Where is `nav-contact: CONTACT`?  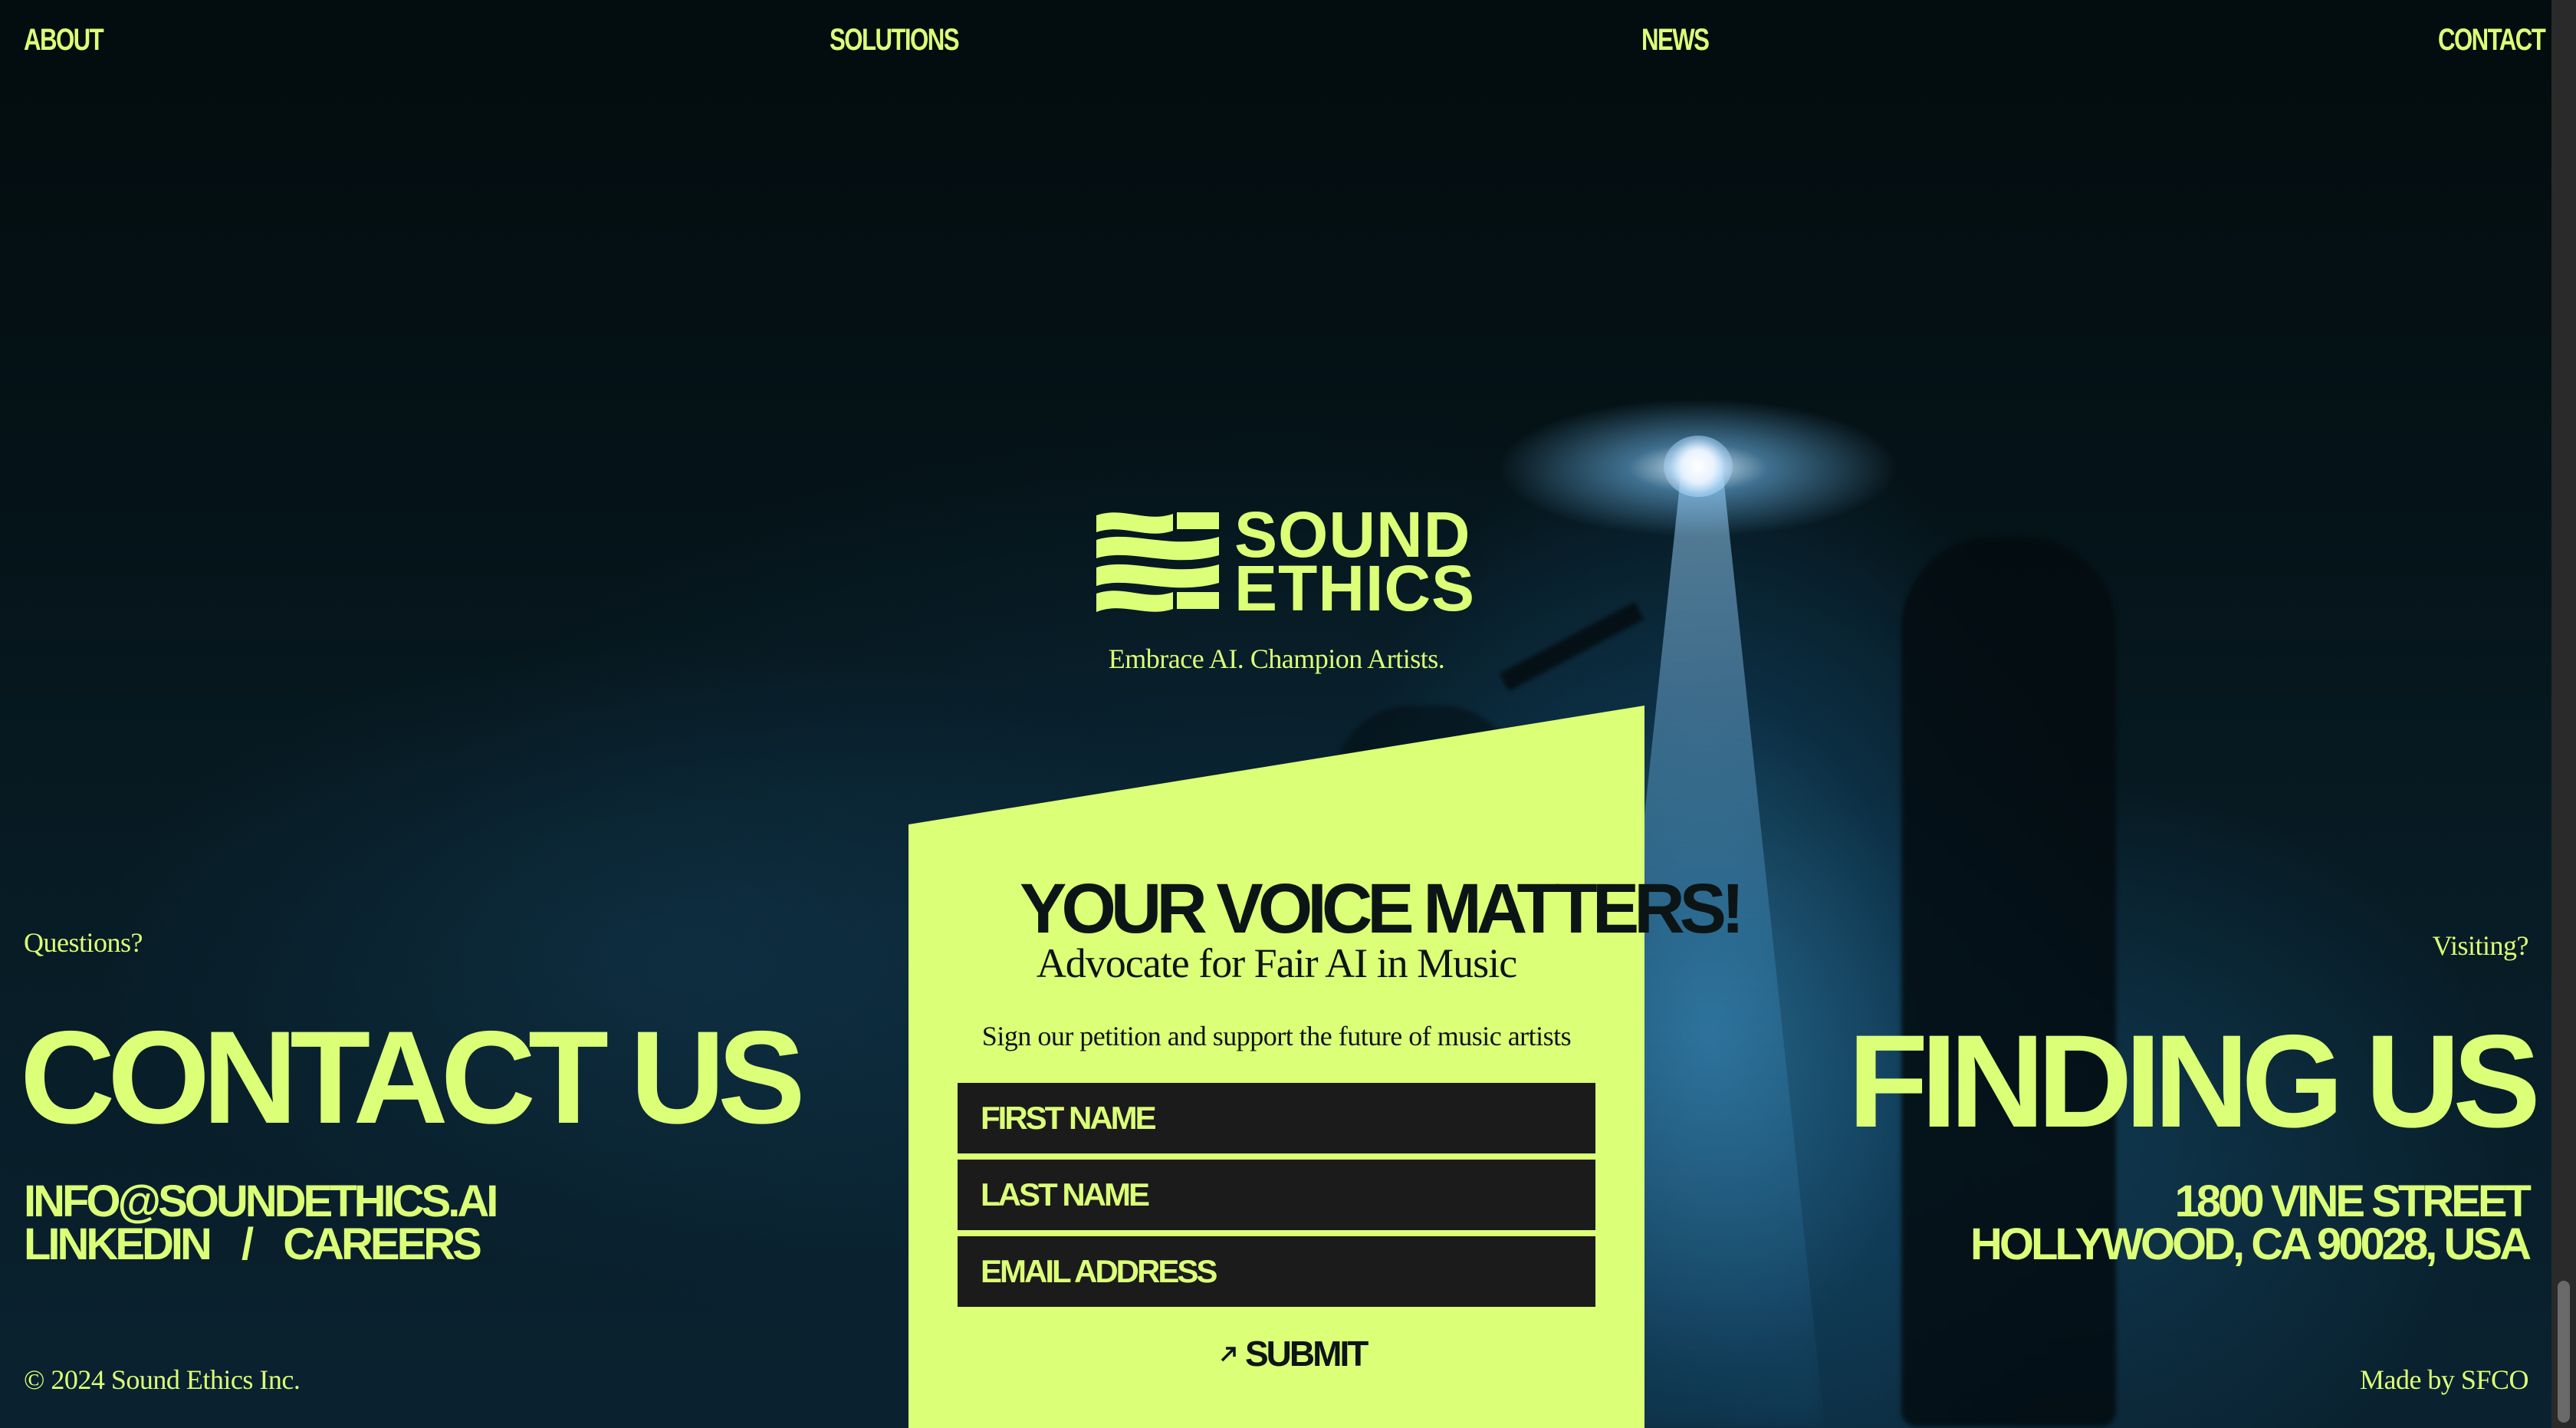
nav-contact: CONTACT is located at coordinates (2492, 40).